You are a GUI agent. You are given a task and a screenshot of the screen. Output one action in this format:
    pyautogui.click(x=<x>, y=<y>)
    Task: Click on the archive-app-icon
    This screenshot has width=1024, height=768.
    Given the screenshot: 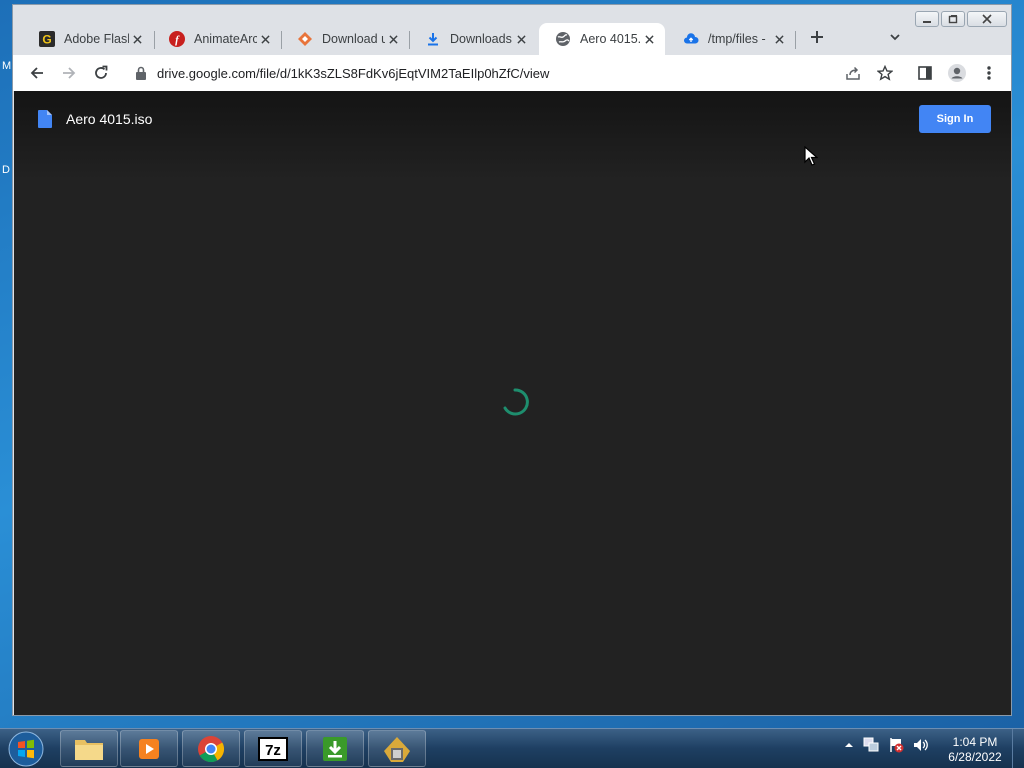 What is the action you would take?
    pyautogui.click(x=397, y=749)
    